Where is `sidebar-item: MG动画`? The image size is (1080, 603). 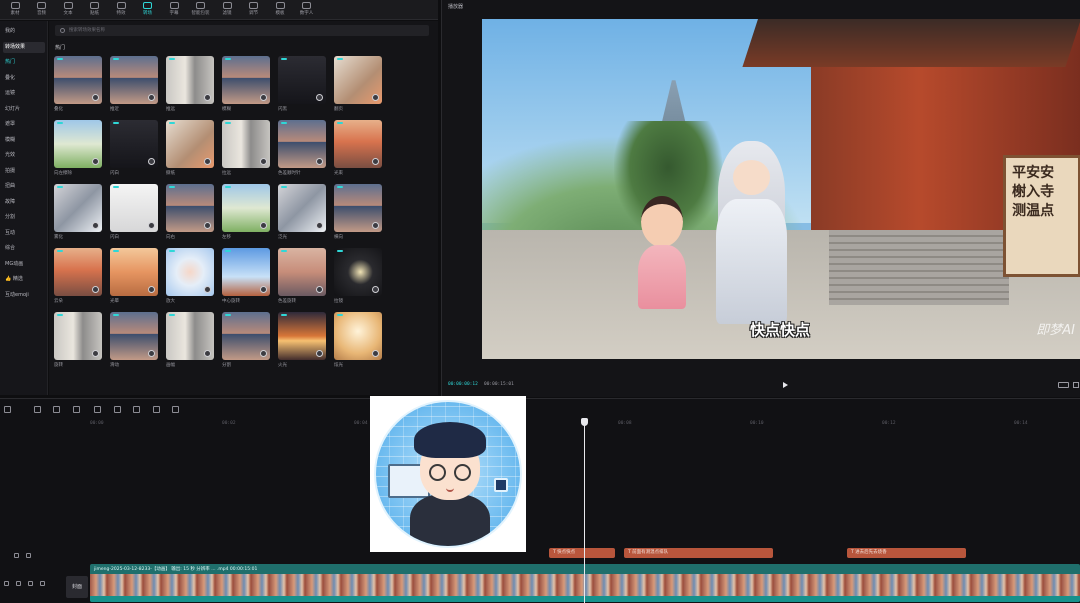
sidebar-item: MG动画 is located at coordinates (24, 264).